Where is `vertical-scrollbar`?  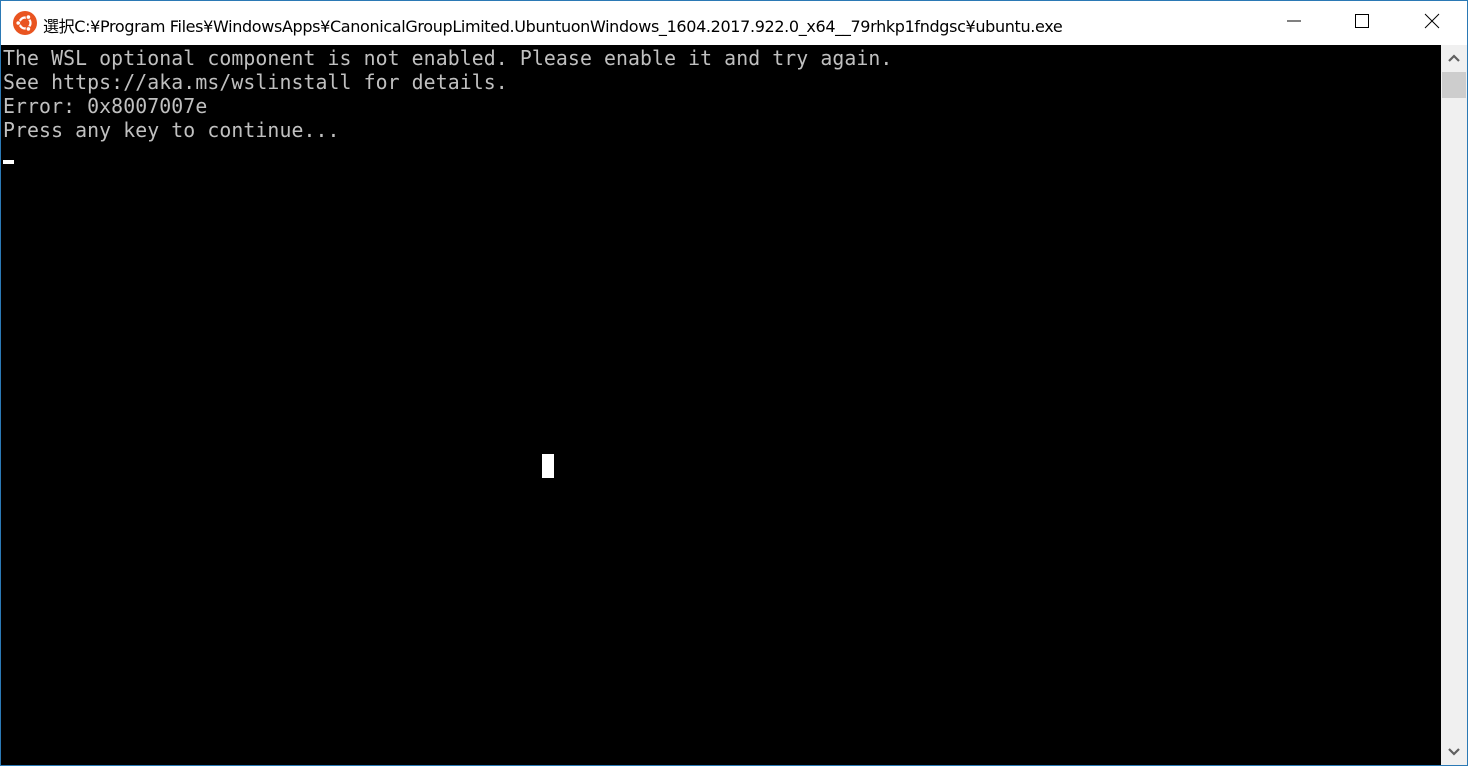
vertical-scrollbar is located at coordinates (1454, 405).